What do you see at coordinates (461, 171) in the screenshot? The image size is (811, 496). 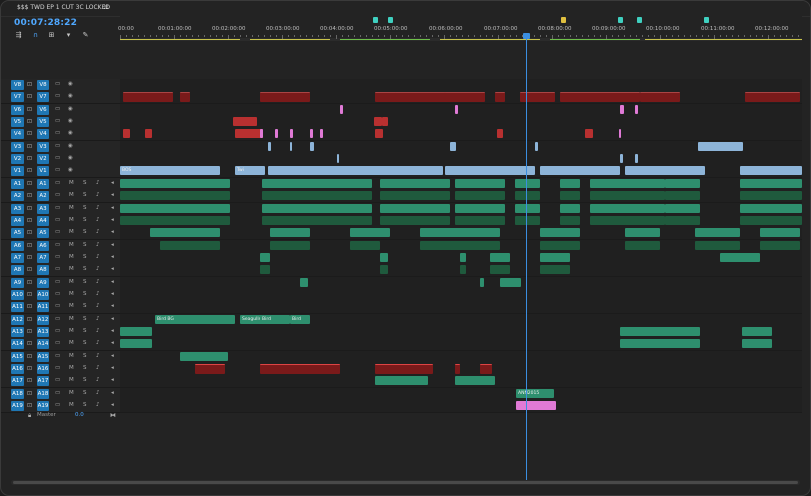 I see `video-track-lane: BOS Twi` at bounding box center [461, 171].